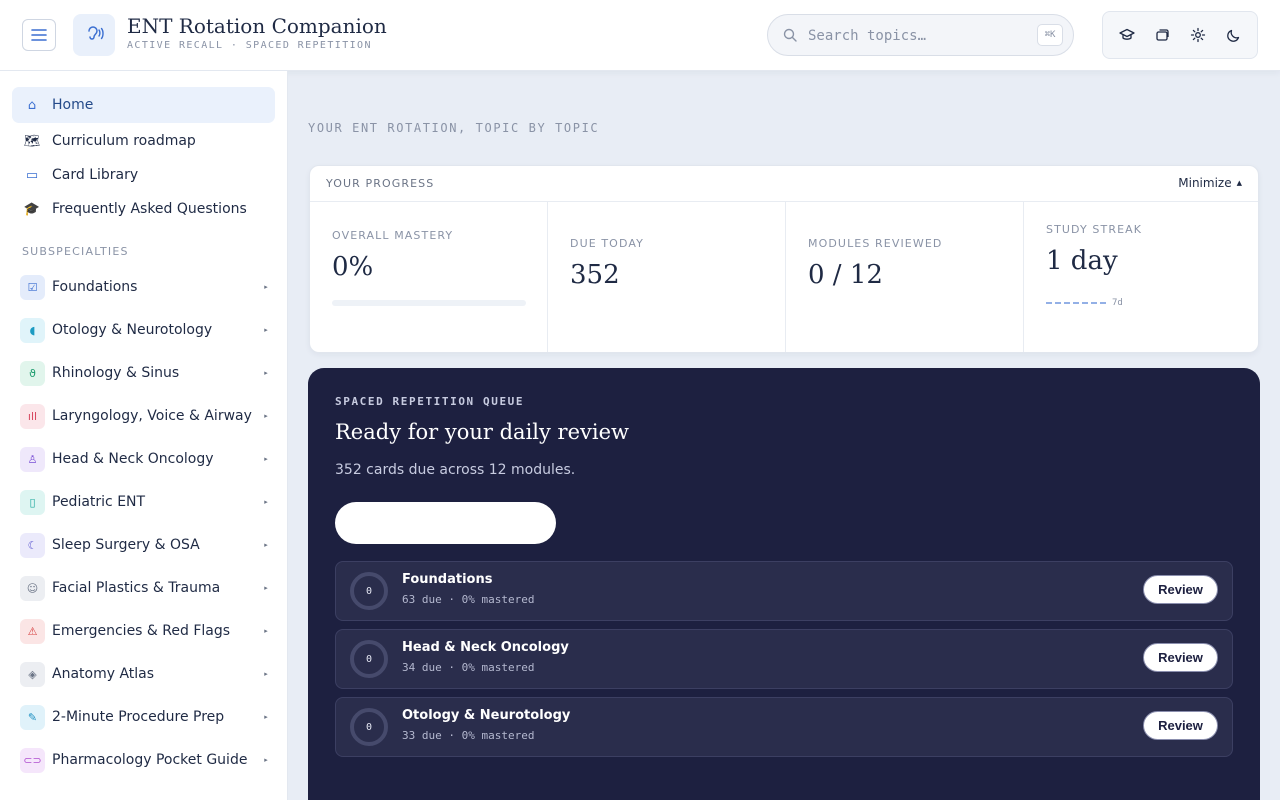  What do you see at coordinates (136, 588) in the screenshot?
I see `sidebar-item-label: Facial Plastics & Trauma` at bounding box center [136, 588].